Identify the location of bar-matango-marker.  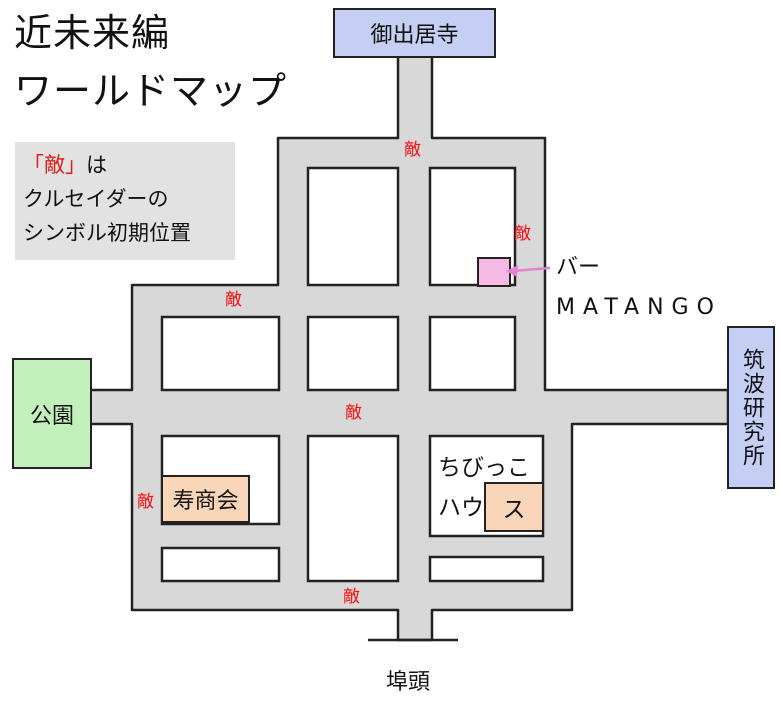
(494, 272).